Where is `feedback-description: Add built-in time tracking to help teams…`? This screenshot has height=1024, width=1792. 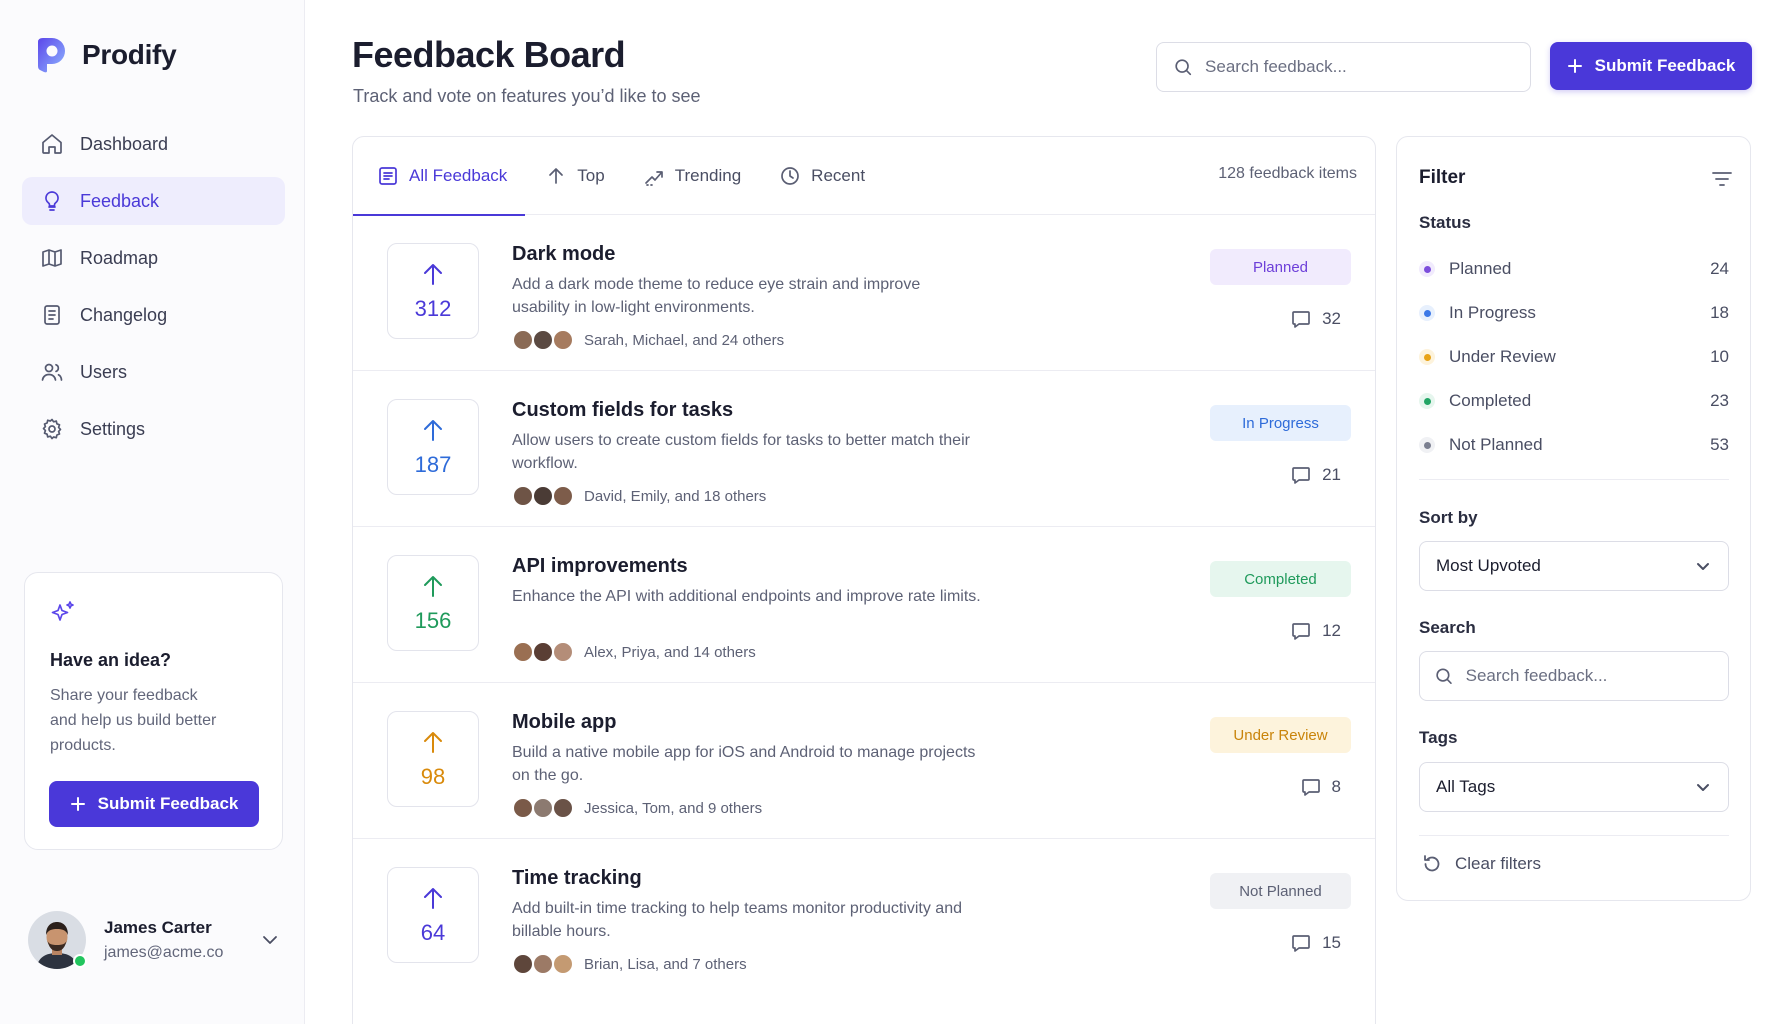
feedback-description: Add built-in time tracking to help teams… is located at coordinates (737, 920).